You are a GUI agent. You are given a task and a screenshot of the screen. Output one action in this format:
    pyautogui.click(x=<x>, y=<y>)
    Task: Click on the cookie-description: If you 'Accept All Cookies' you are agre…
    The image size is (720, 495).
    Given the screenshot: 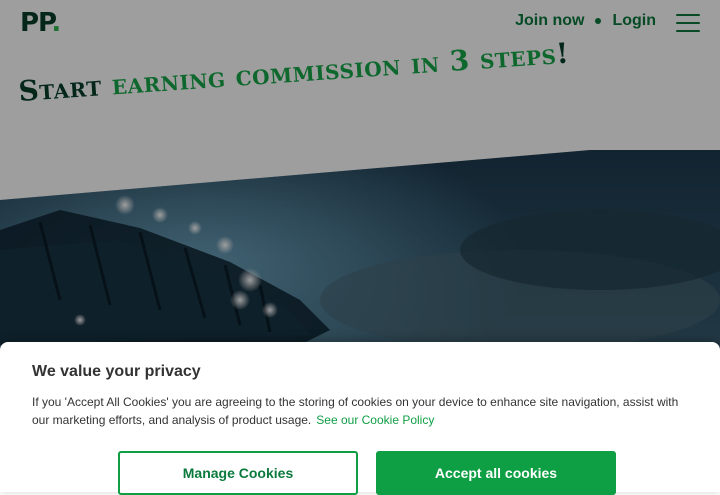 What is the action you would take?
    pyautogui.click(x=362, y=411)
    